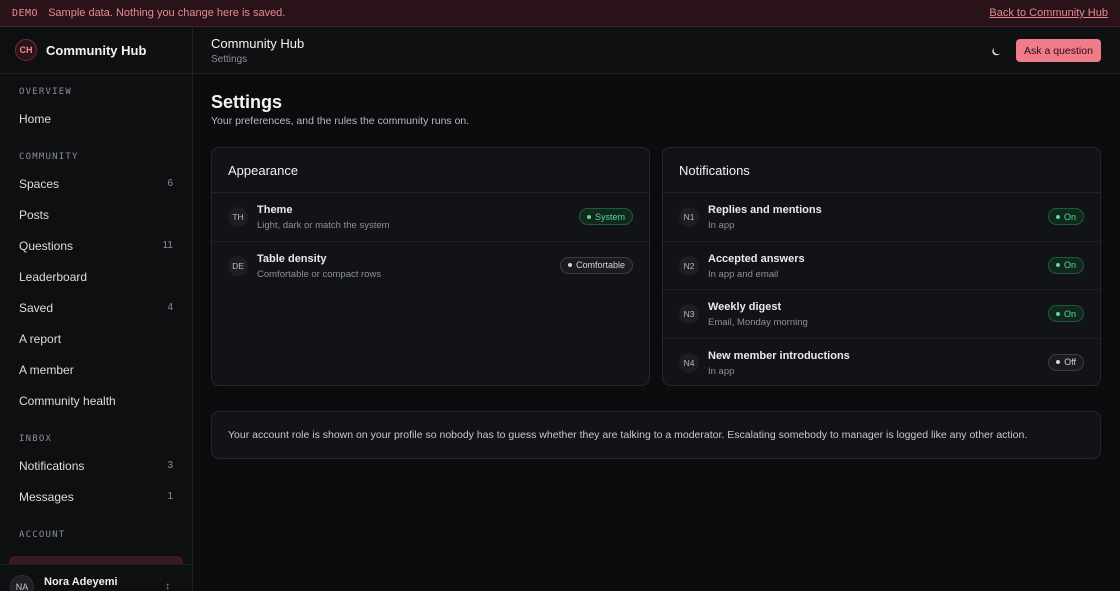  What do you see at coordinates (275, 210) in the screenshot?
I see `setting-title: Theme` at bounding box center [275, 210].